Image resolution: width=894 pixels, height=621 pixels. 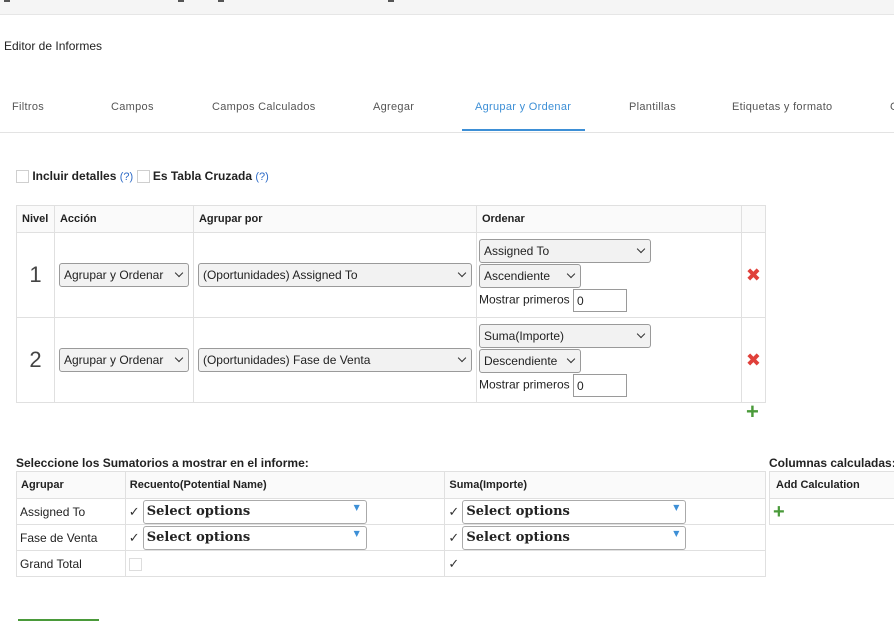 I want to click on tab-plantillas: Plantillas, so click(x=652, y=107).